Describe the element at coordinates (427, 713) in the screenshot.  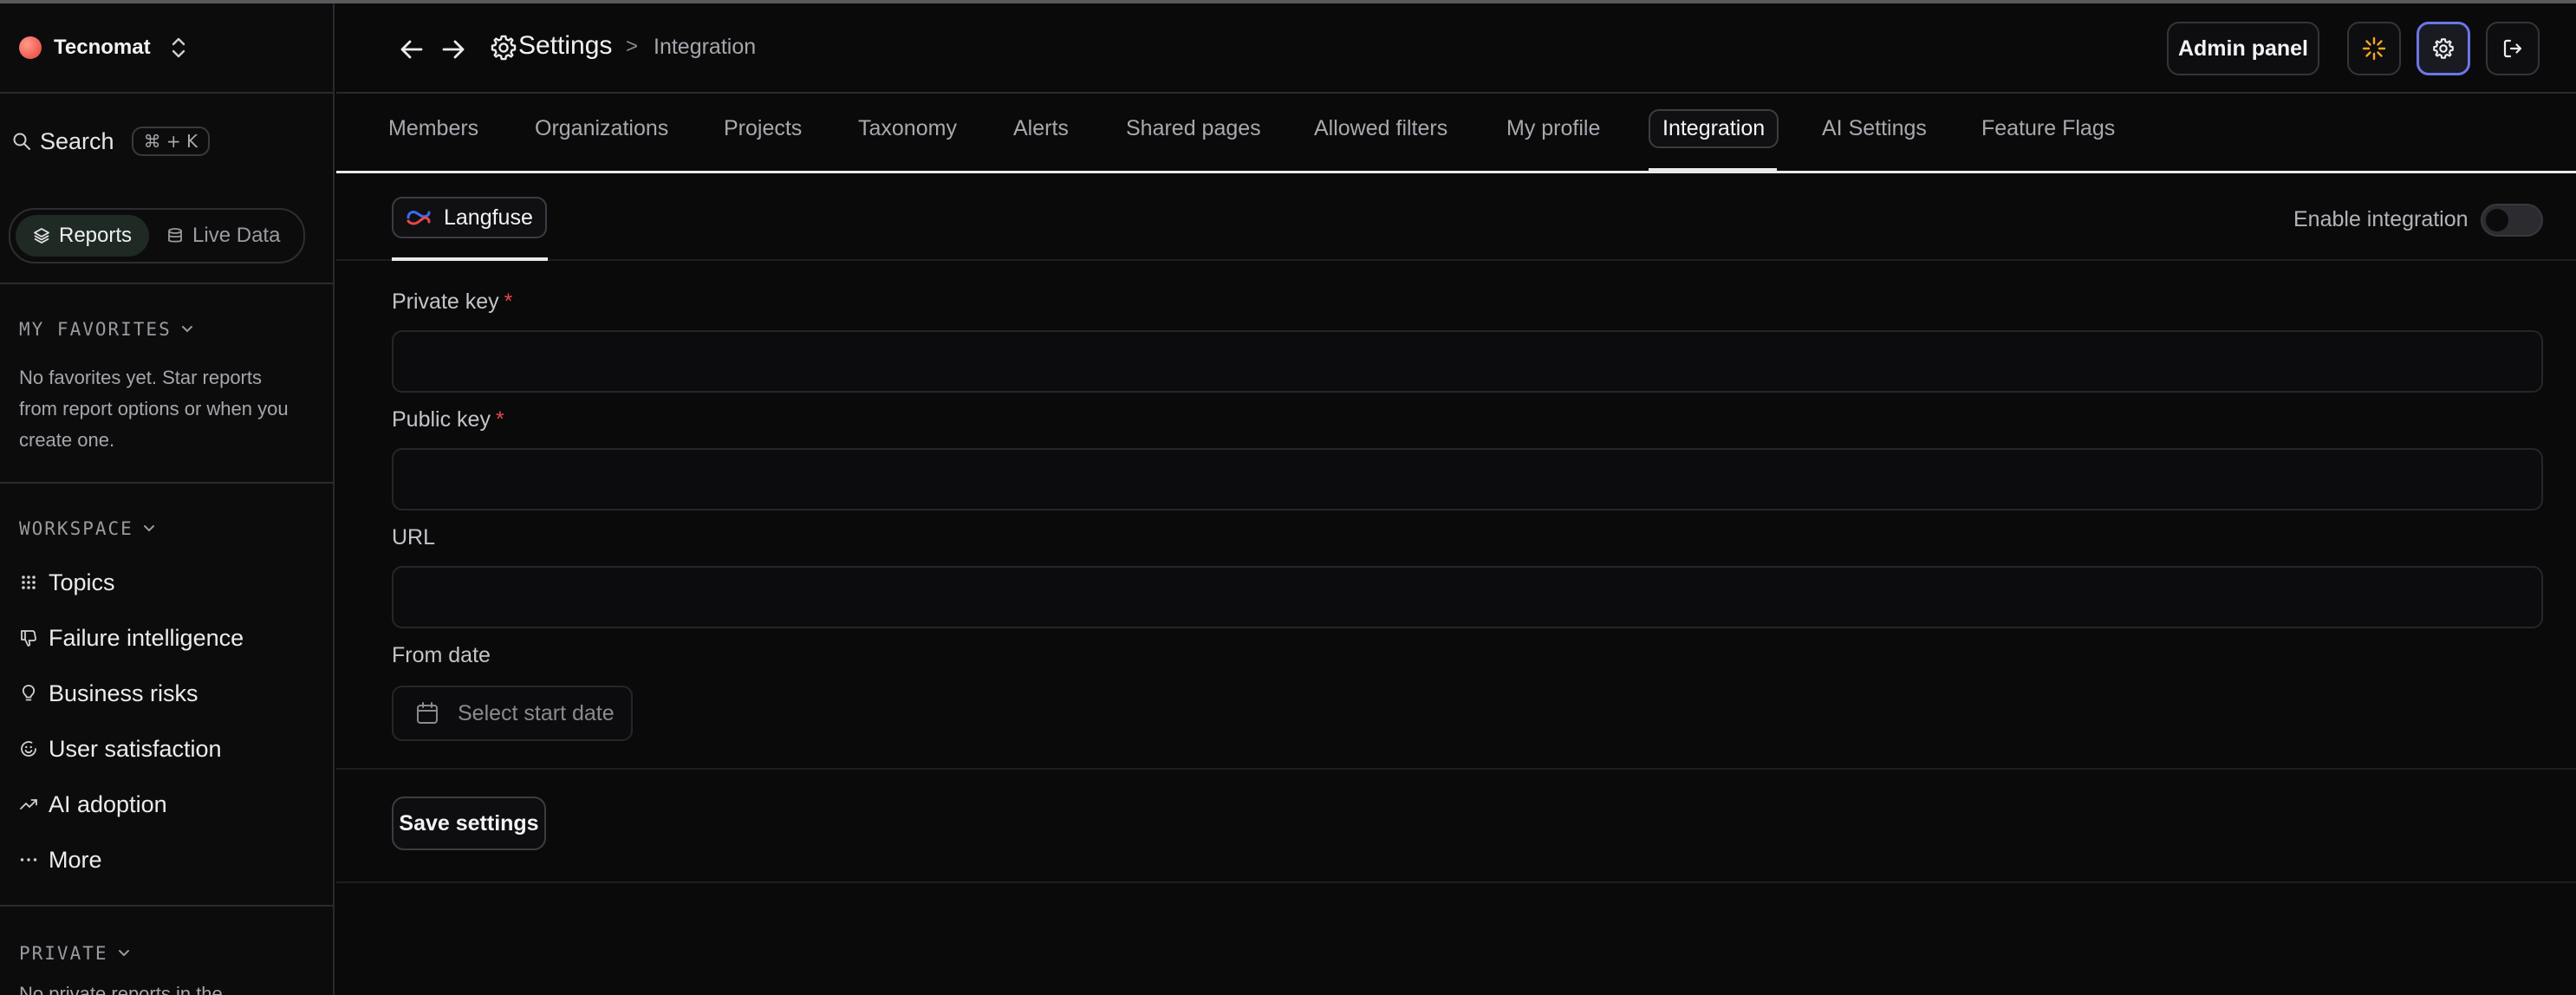
I see `calendar-icon` at that location.